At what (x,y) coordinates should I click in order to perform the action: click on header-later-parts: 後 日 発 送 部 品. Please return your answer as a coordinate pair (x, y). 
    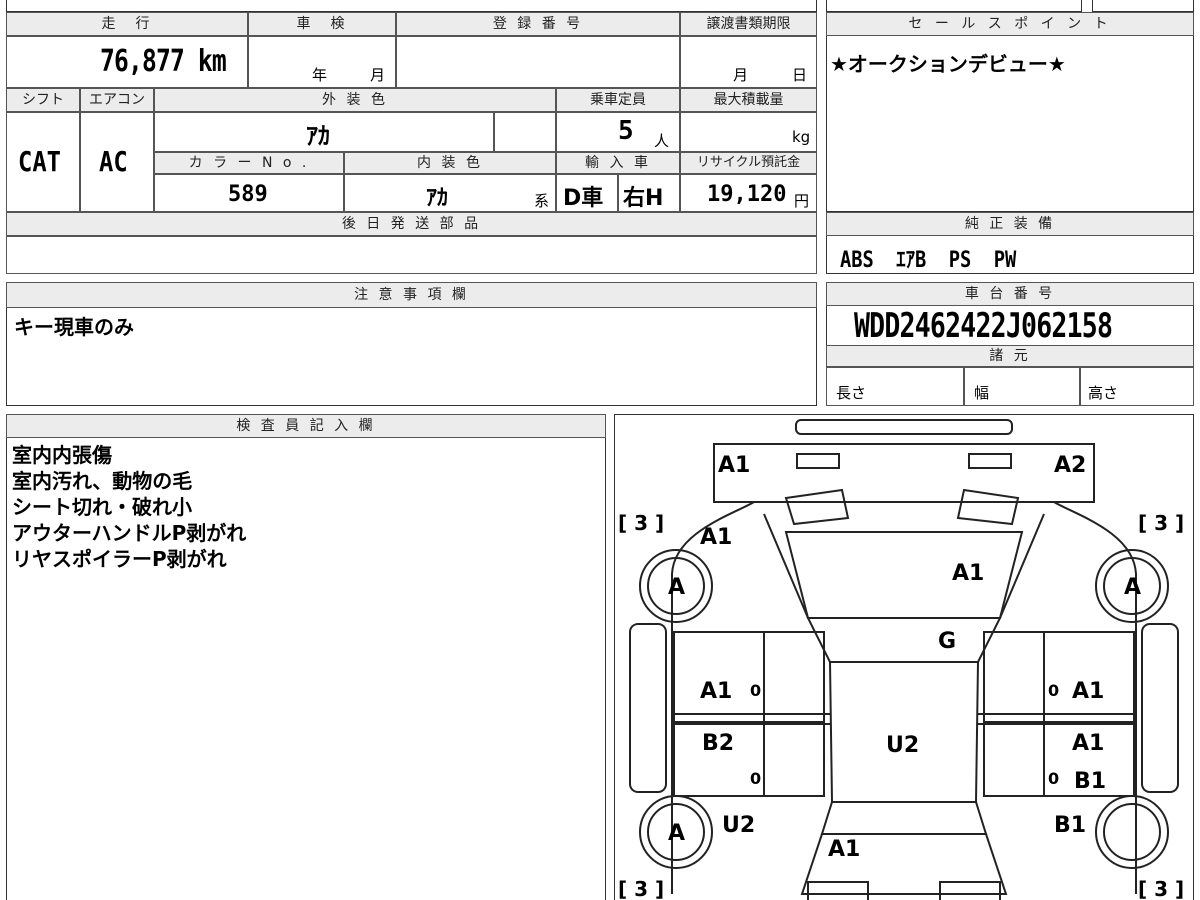
    Looking at the image, I should click on (411, 224).